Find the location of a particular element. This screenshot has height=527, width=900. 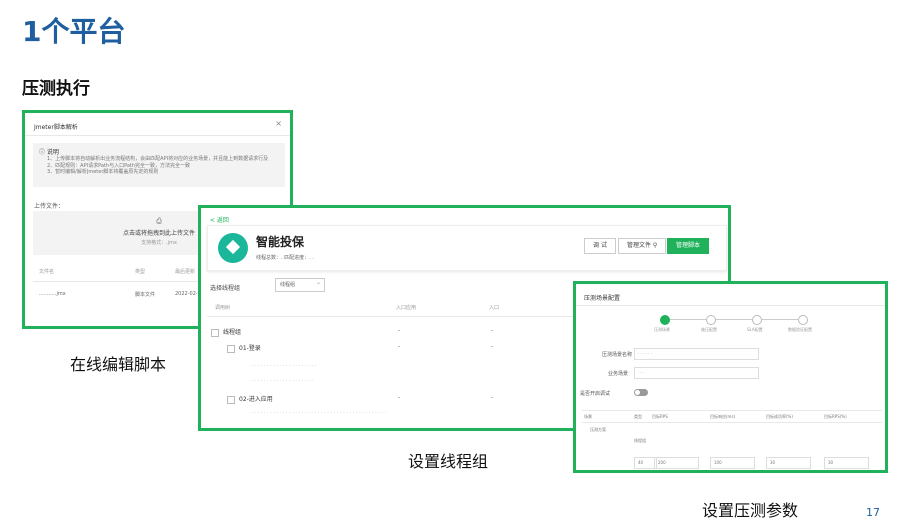

caption-thread-group: 设置线程组 is located at coordinates (448, 461).